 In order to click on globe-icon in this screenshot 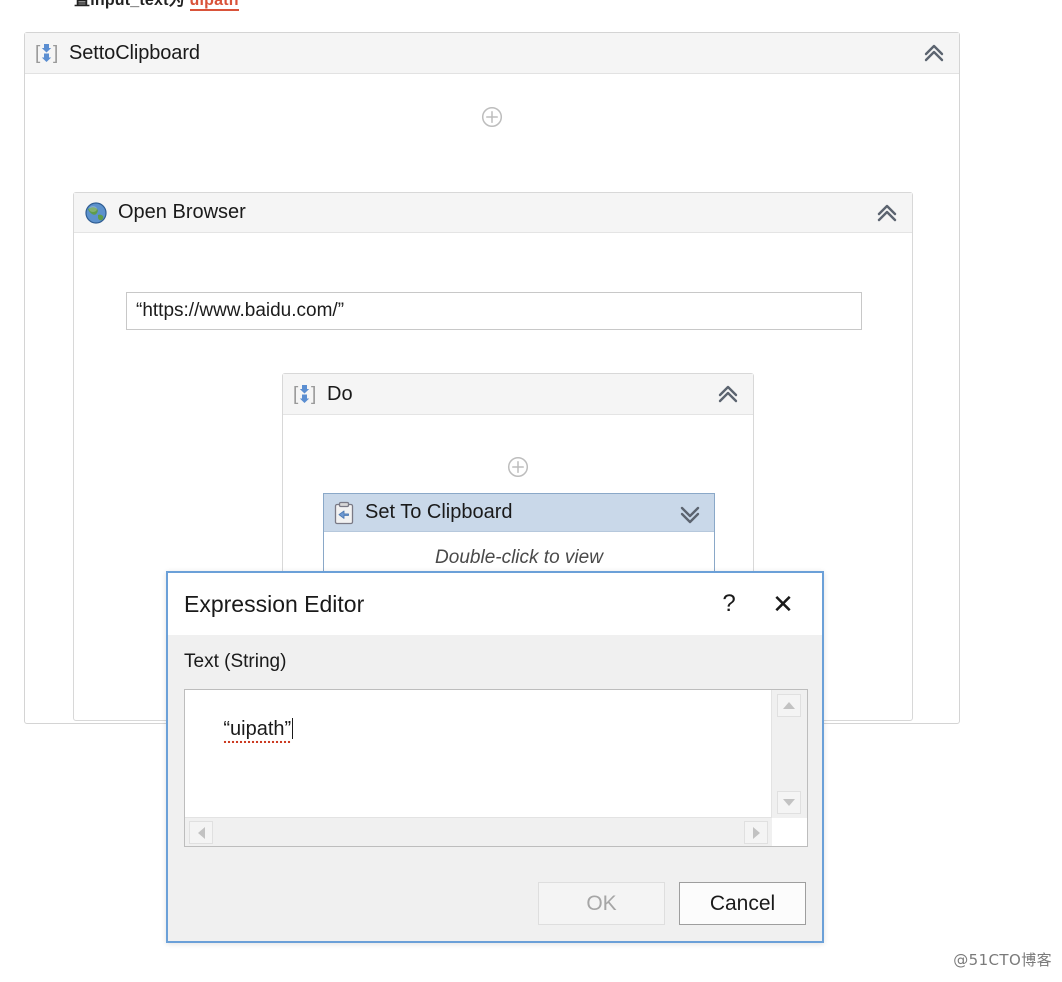, I will do `click(96, 213)`.